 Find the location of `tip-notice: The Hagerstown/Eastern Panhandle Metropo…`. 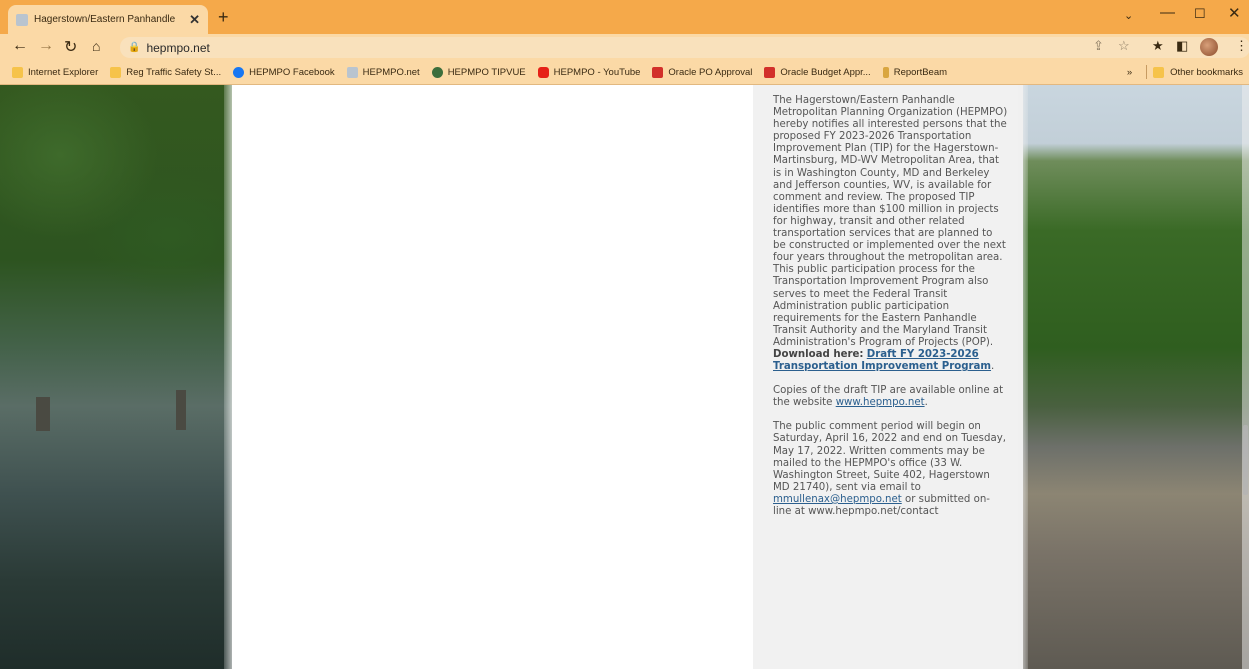

tip-notice: The Hagerstown/Eastern Panhandle Metropo… is located at coordinates (890, 312).